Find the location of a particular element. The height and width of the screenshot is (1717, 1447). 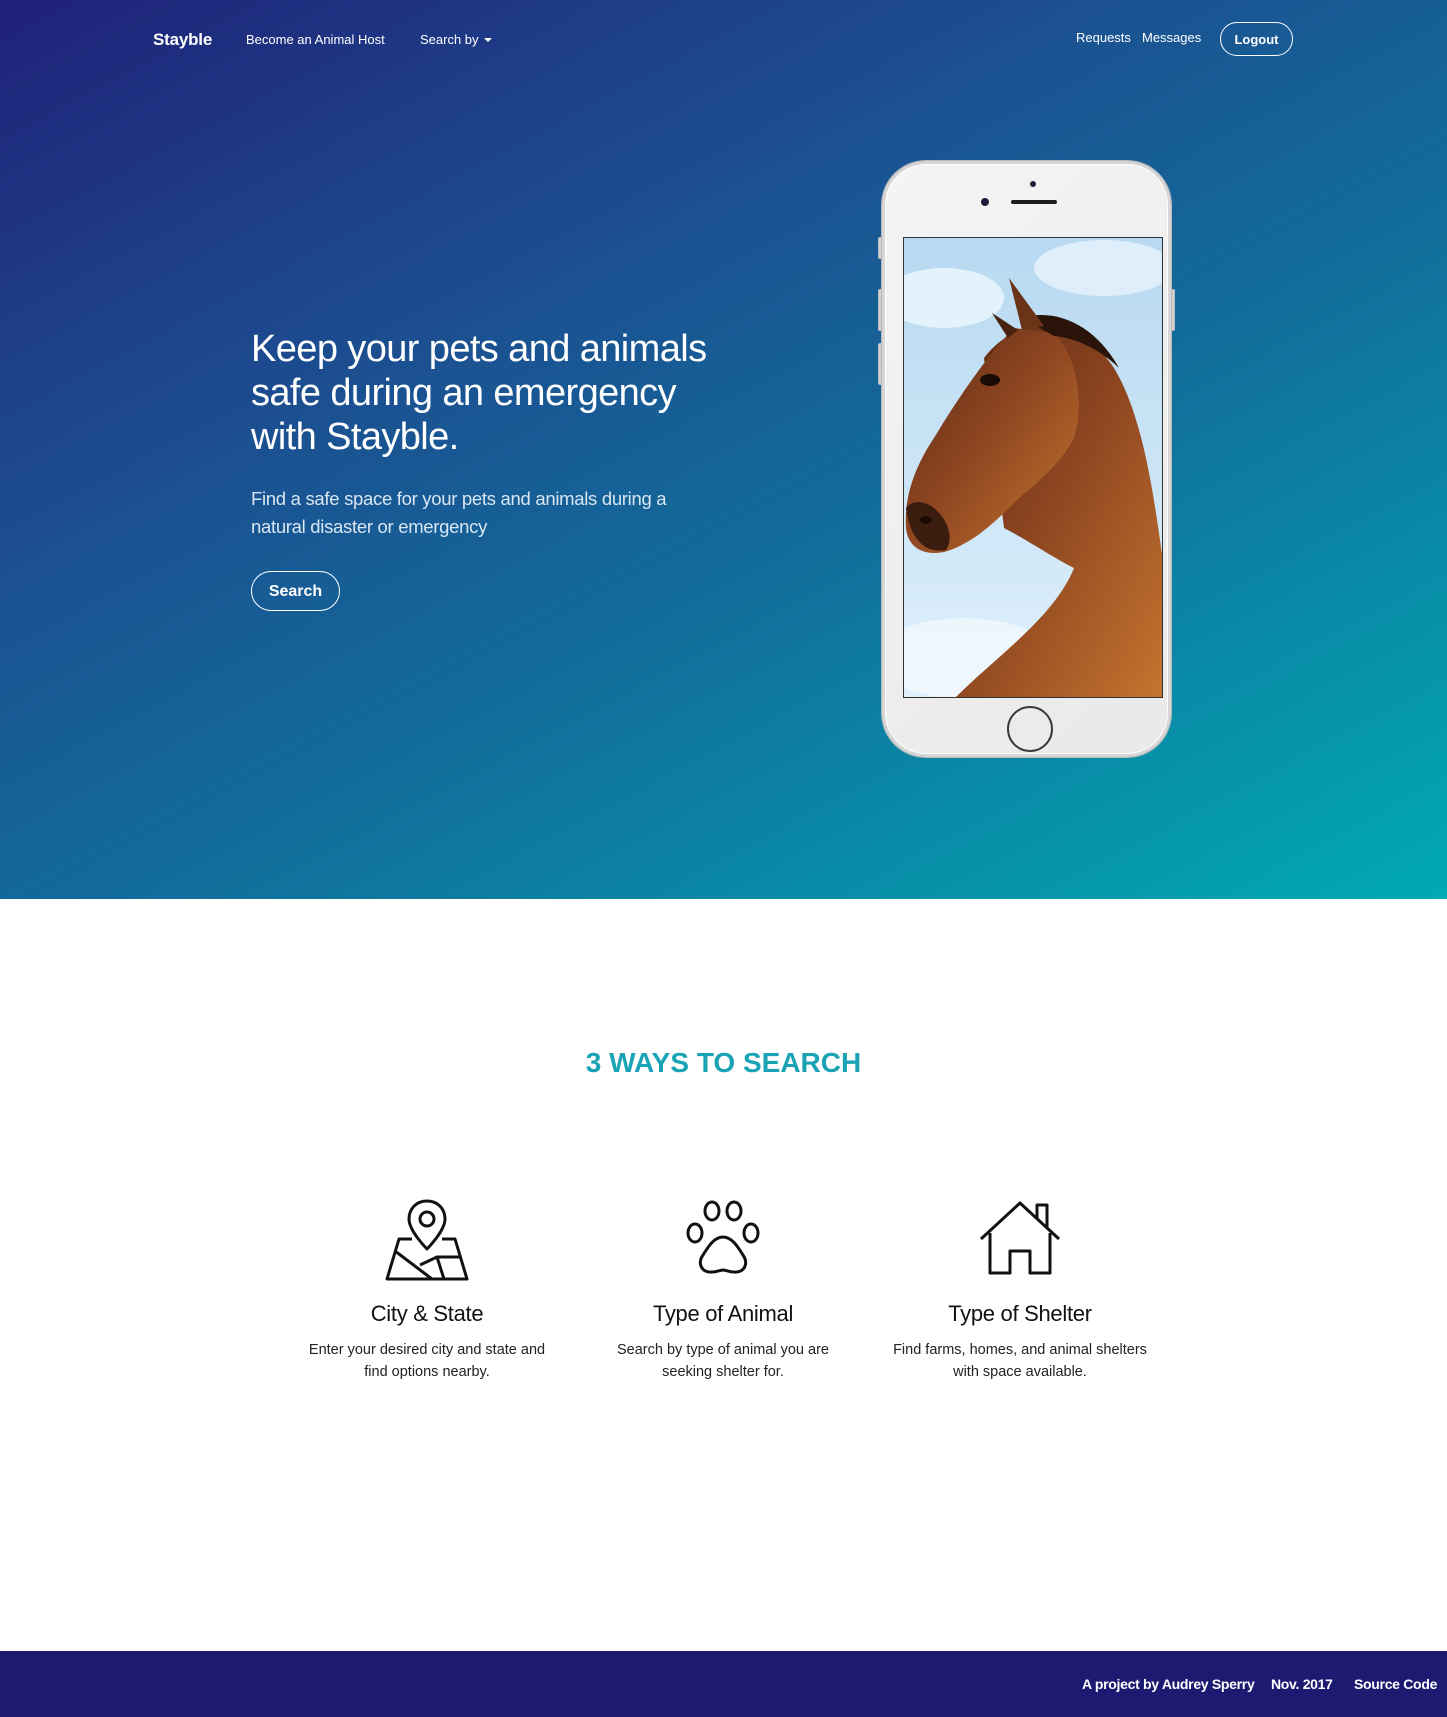

house-icon is located at coordinates (1020, 1238).